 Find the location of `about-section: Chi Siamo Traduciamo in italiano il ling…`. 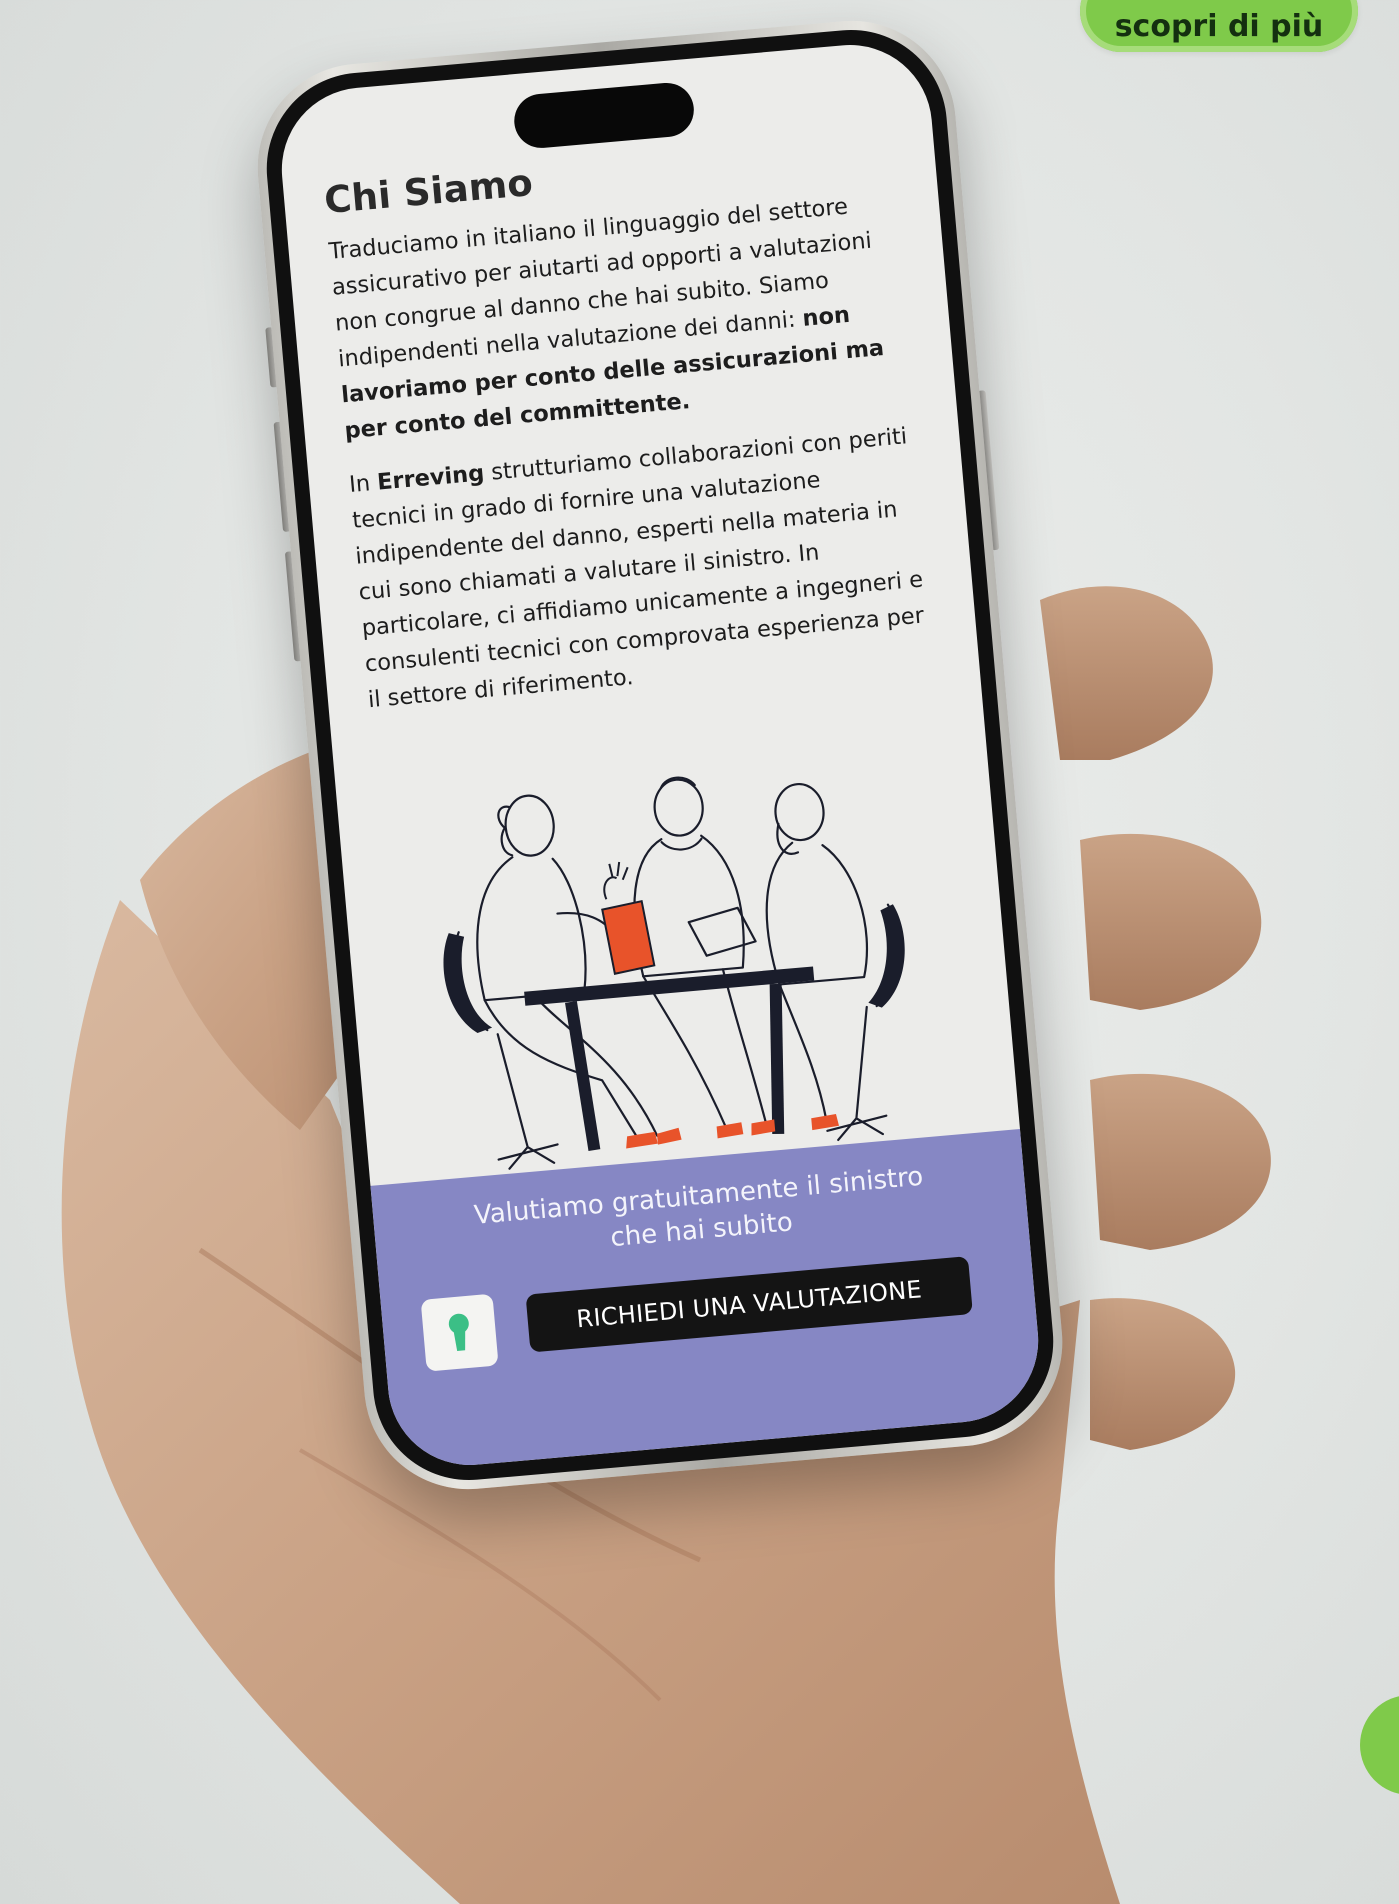

about-section: Chi Siamo Traduciamo in italiano il ling… is located at coordinates (636, 432).